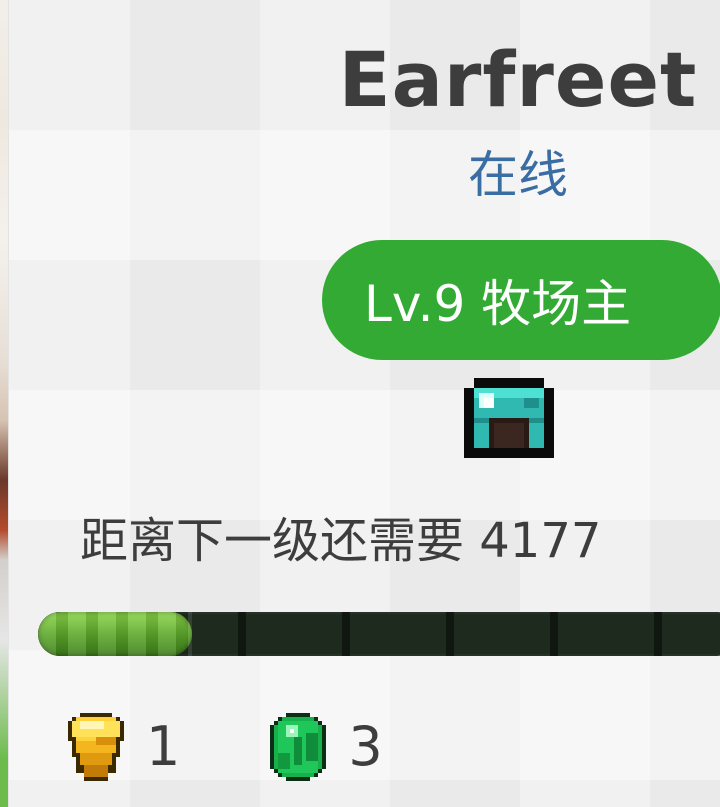 The height and width of the screenshot is (807, 720). I want to click on level-badge: Lv.9 牧场主, so click(521, 300).